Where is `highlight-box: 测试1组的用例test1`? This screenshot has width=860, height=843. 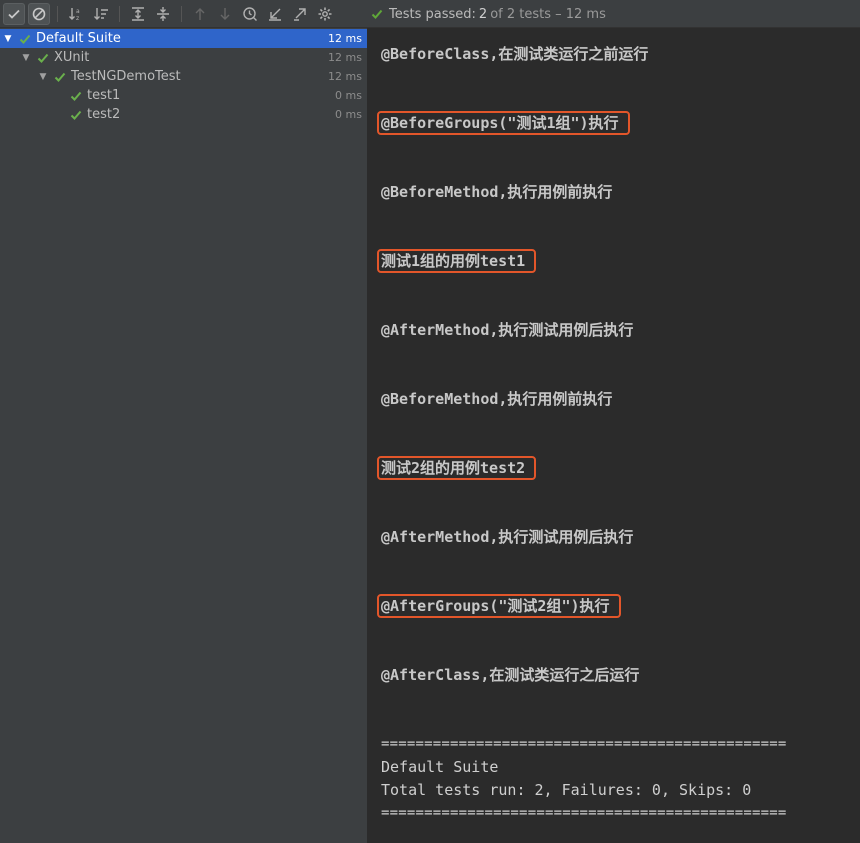
highlight-box: 测试1组的用例test1 is located at coordinates (457, 261).